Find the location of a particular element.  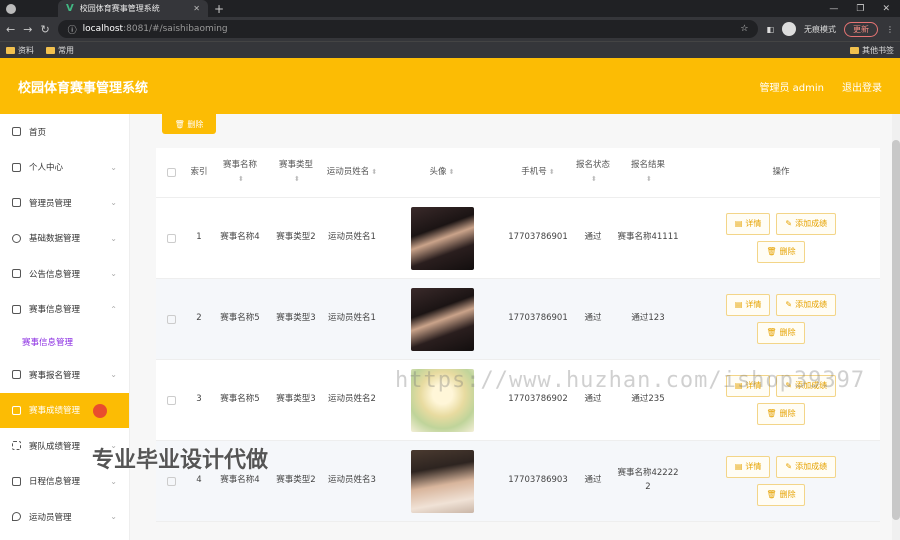

new-tab-icon: + is located at coordinates (219, 9).